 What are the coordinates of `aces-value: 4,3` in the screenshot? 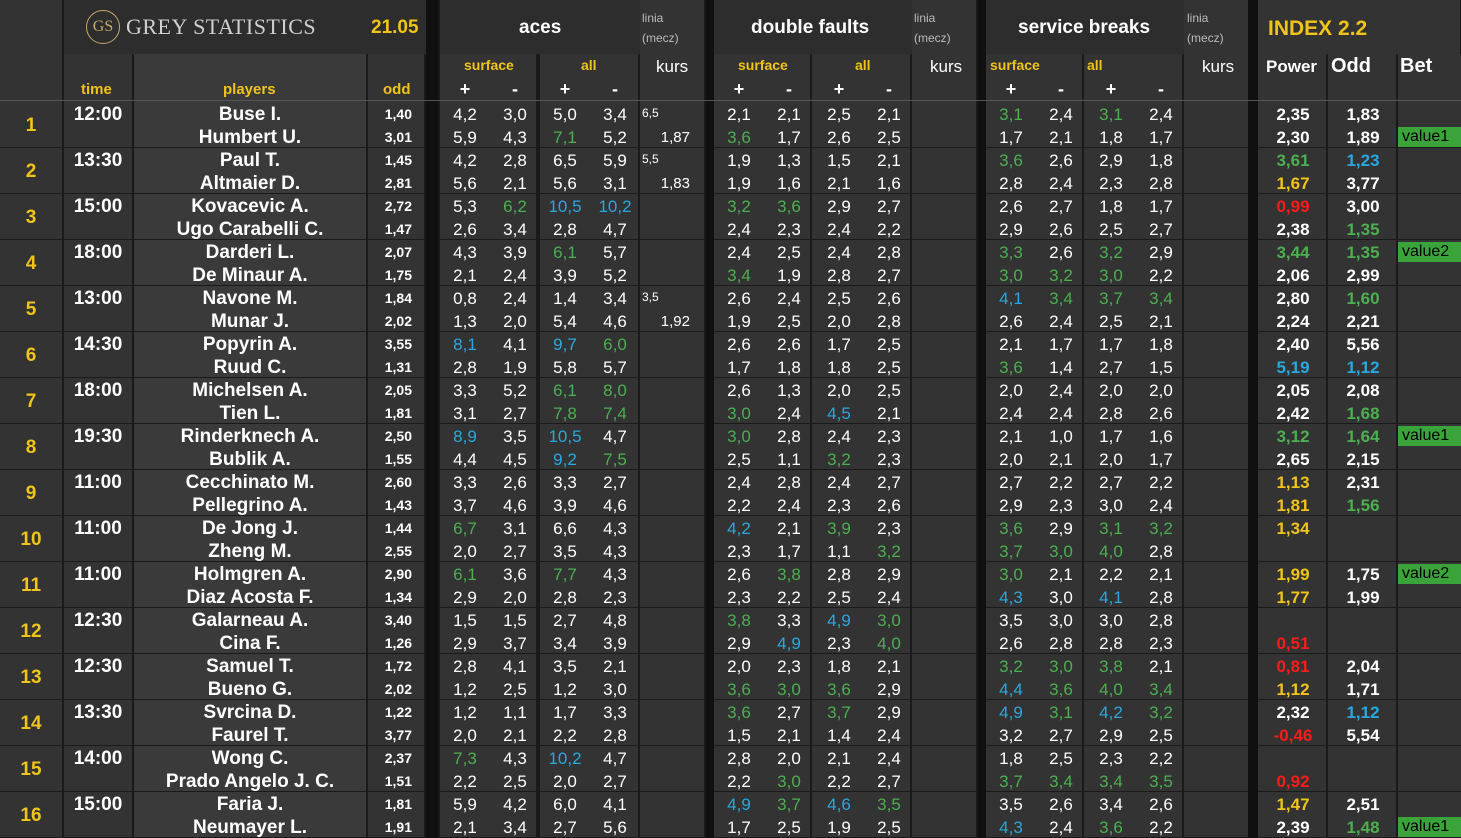 It's located at (615, 528).